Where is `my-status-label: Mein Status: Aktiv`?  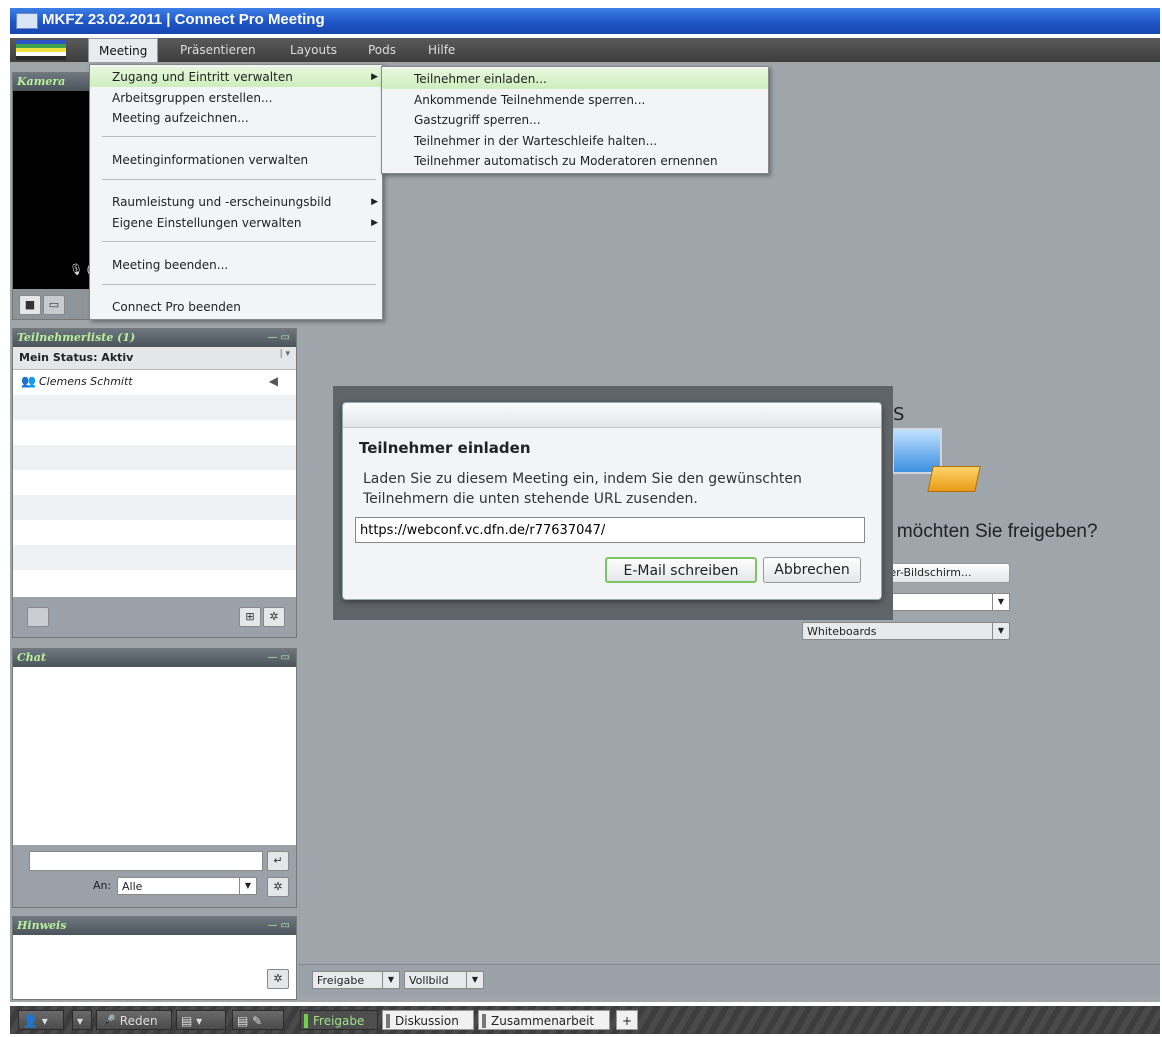
my-status-label: Mein Status: Aktiv is located at coordinates (76, 357).